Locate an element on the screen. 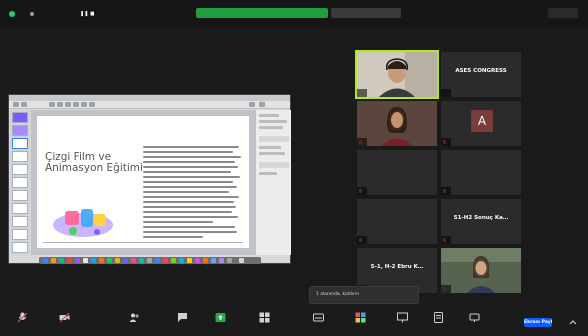 This screenshot has height=336, width=588. more-button is located at coordinates (474, 322).